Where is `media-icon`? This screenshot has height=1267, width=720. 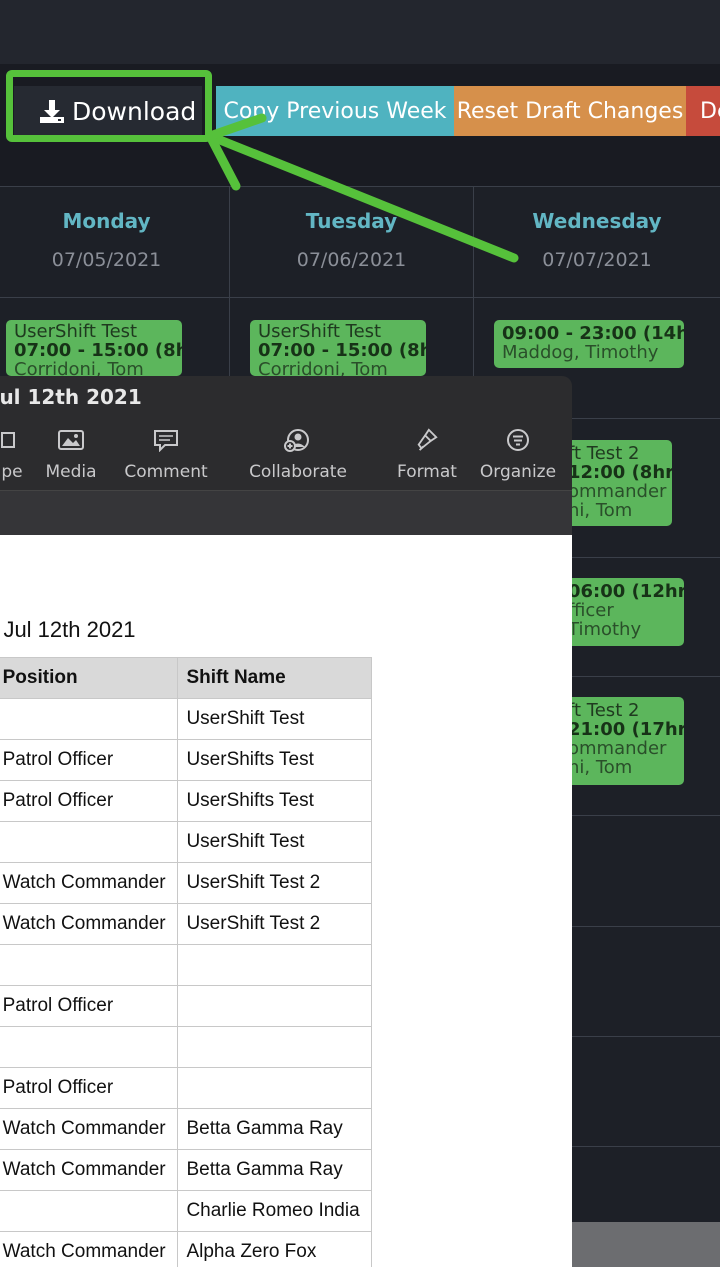 media-icon is located at coordinates (71, 440).